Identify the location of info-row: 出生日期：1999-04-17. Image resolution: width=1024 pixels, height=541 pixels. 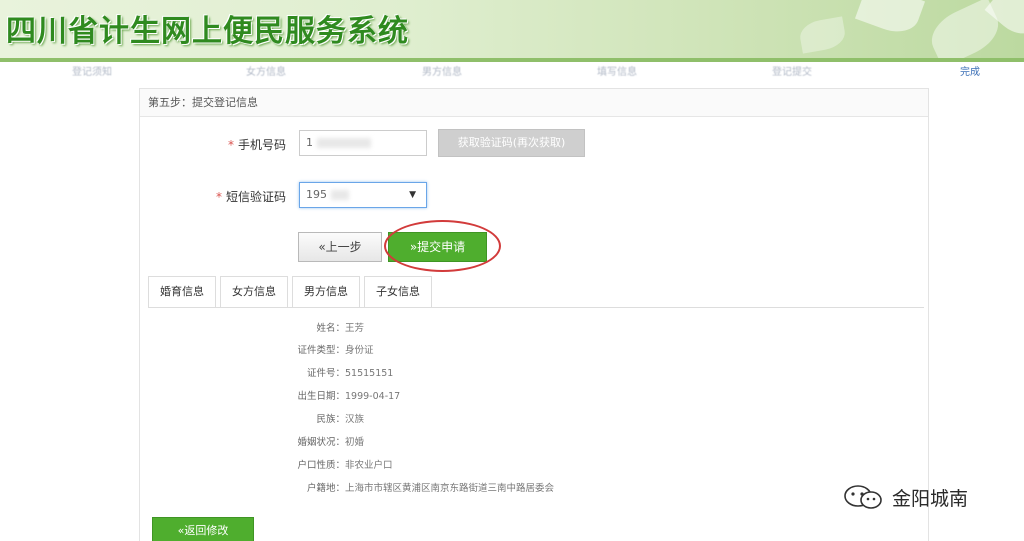
(349, 396).